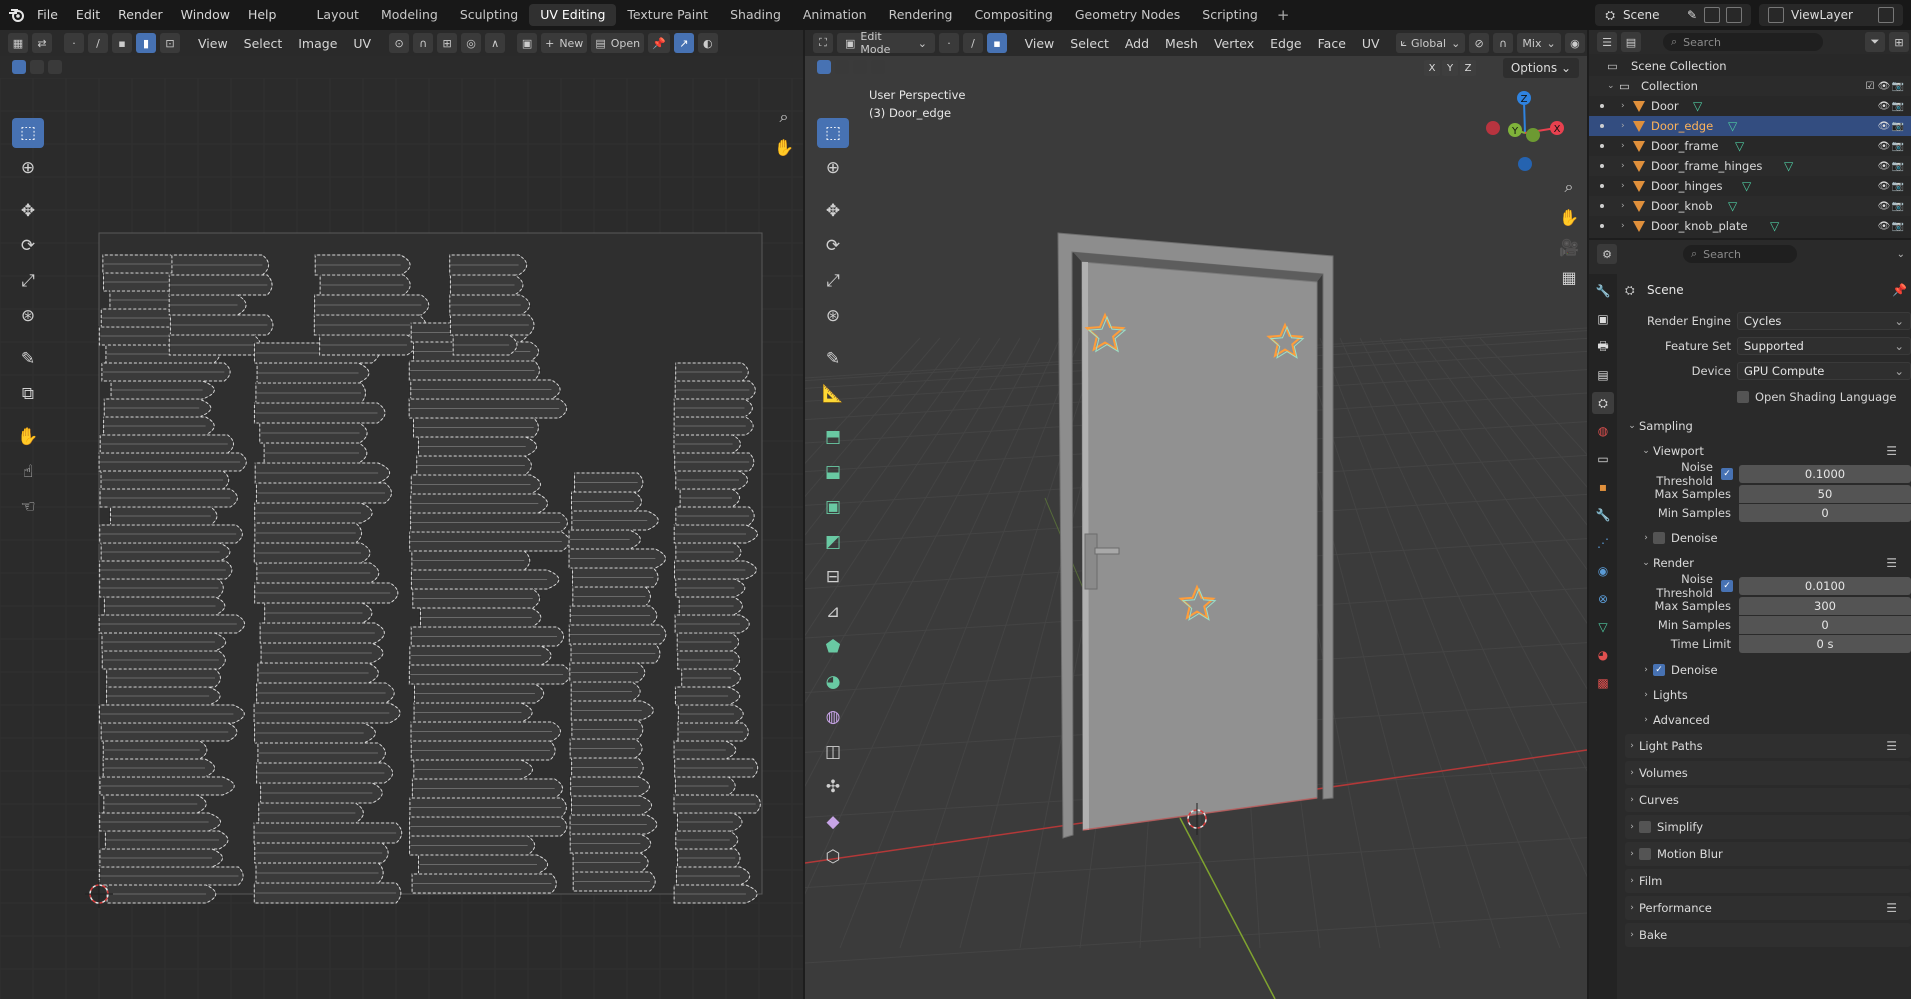  Describe the element at coordinates (1603, 571) in the screenshot. I see `physics-tab-icon: ◉` at that location.